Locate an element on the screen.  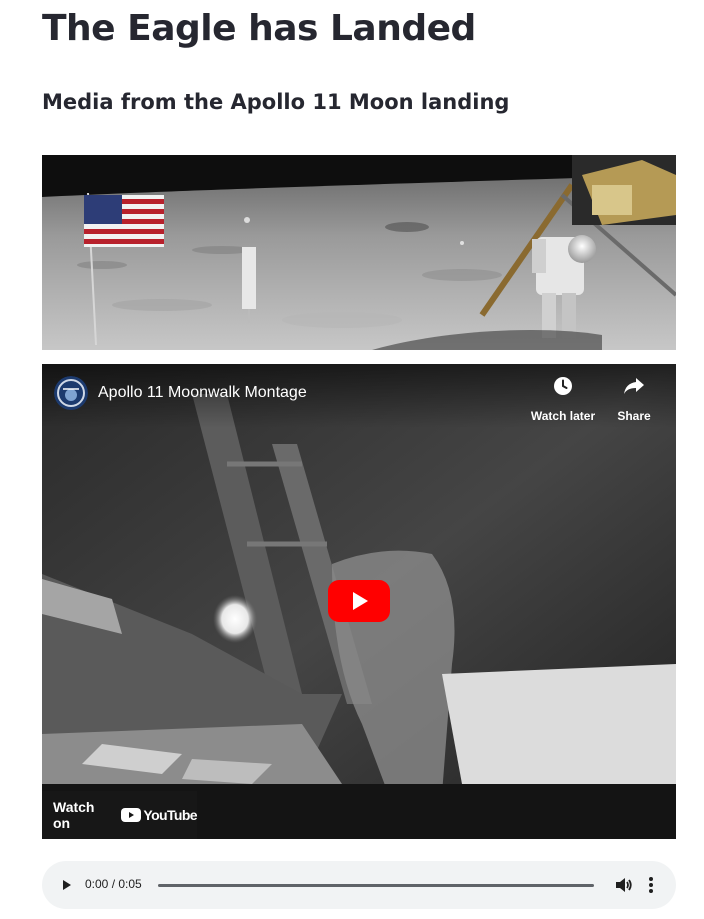
watch-later-label: Watch later is located at coordinates (563, 416).